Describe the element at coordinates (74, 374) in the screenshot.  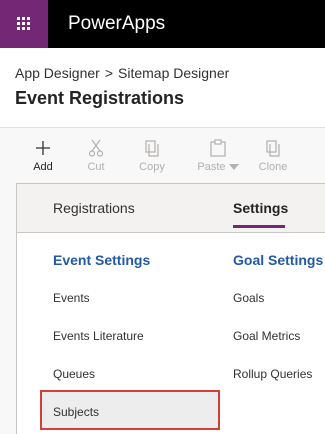
I see `subarea-queues: Queues` at that location.